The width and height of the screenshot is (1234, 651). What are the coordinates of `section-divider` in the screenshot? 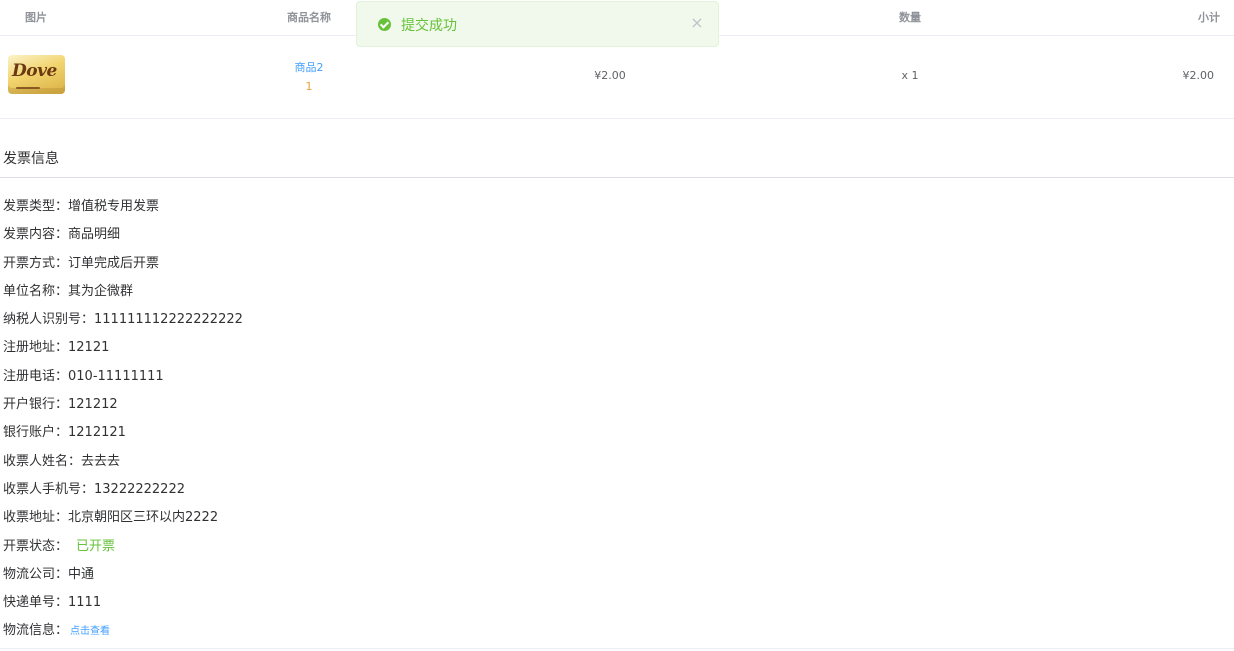 It's located at (617, 177).